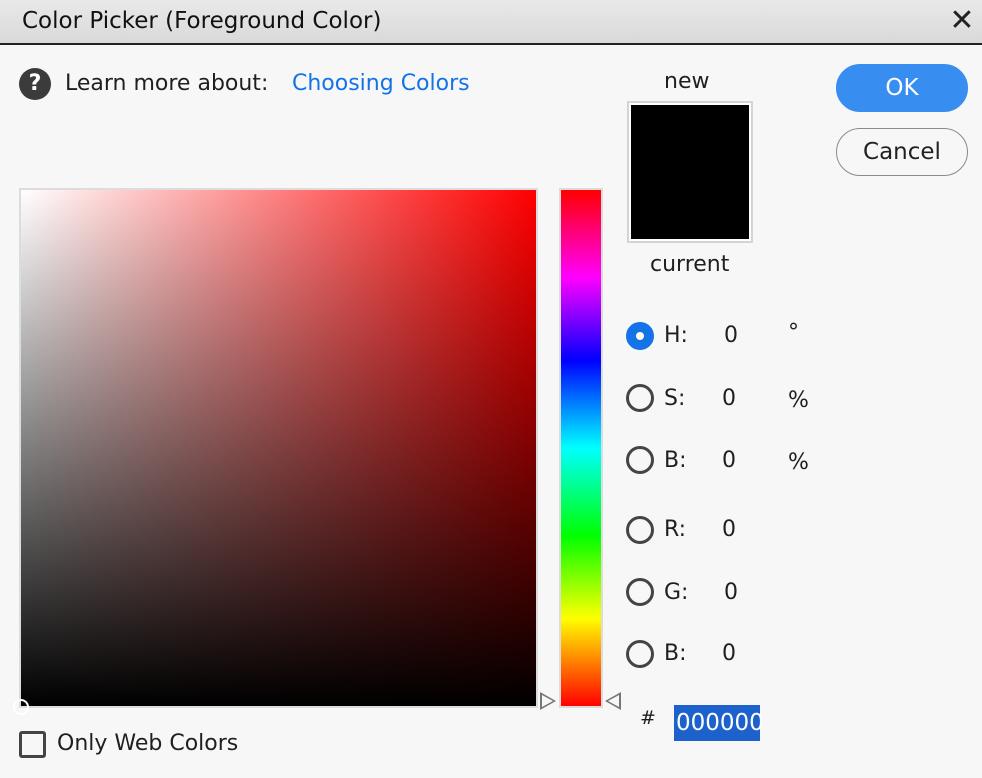 Image resolution: width=982 pixels, height=778 pixels. Describe the element at coordinates (719, 723) in the screenshot. I see `hex-input: 000000` at that location.